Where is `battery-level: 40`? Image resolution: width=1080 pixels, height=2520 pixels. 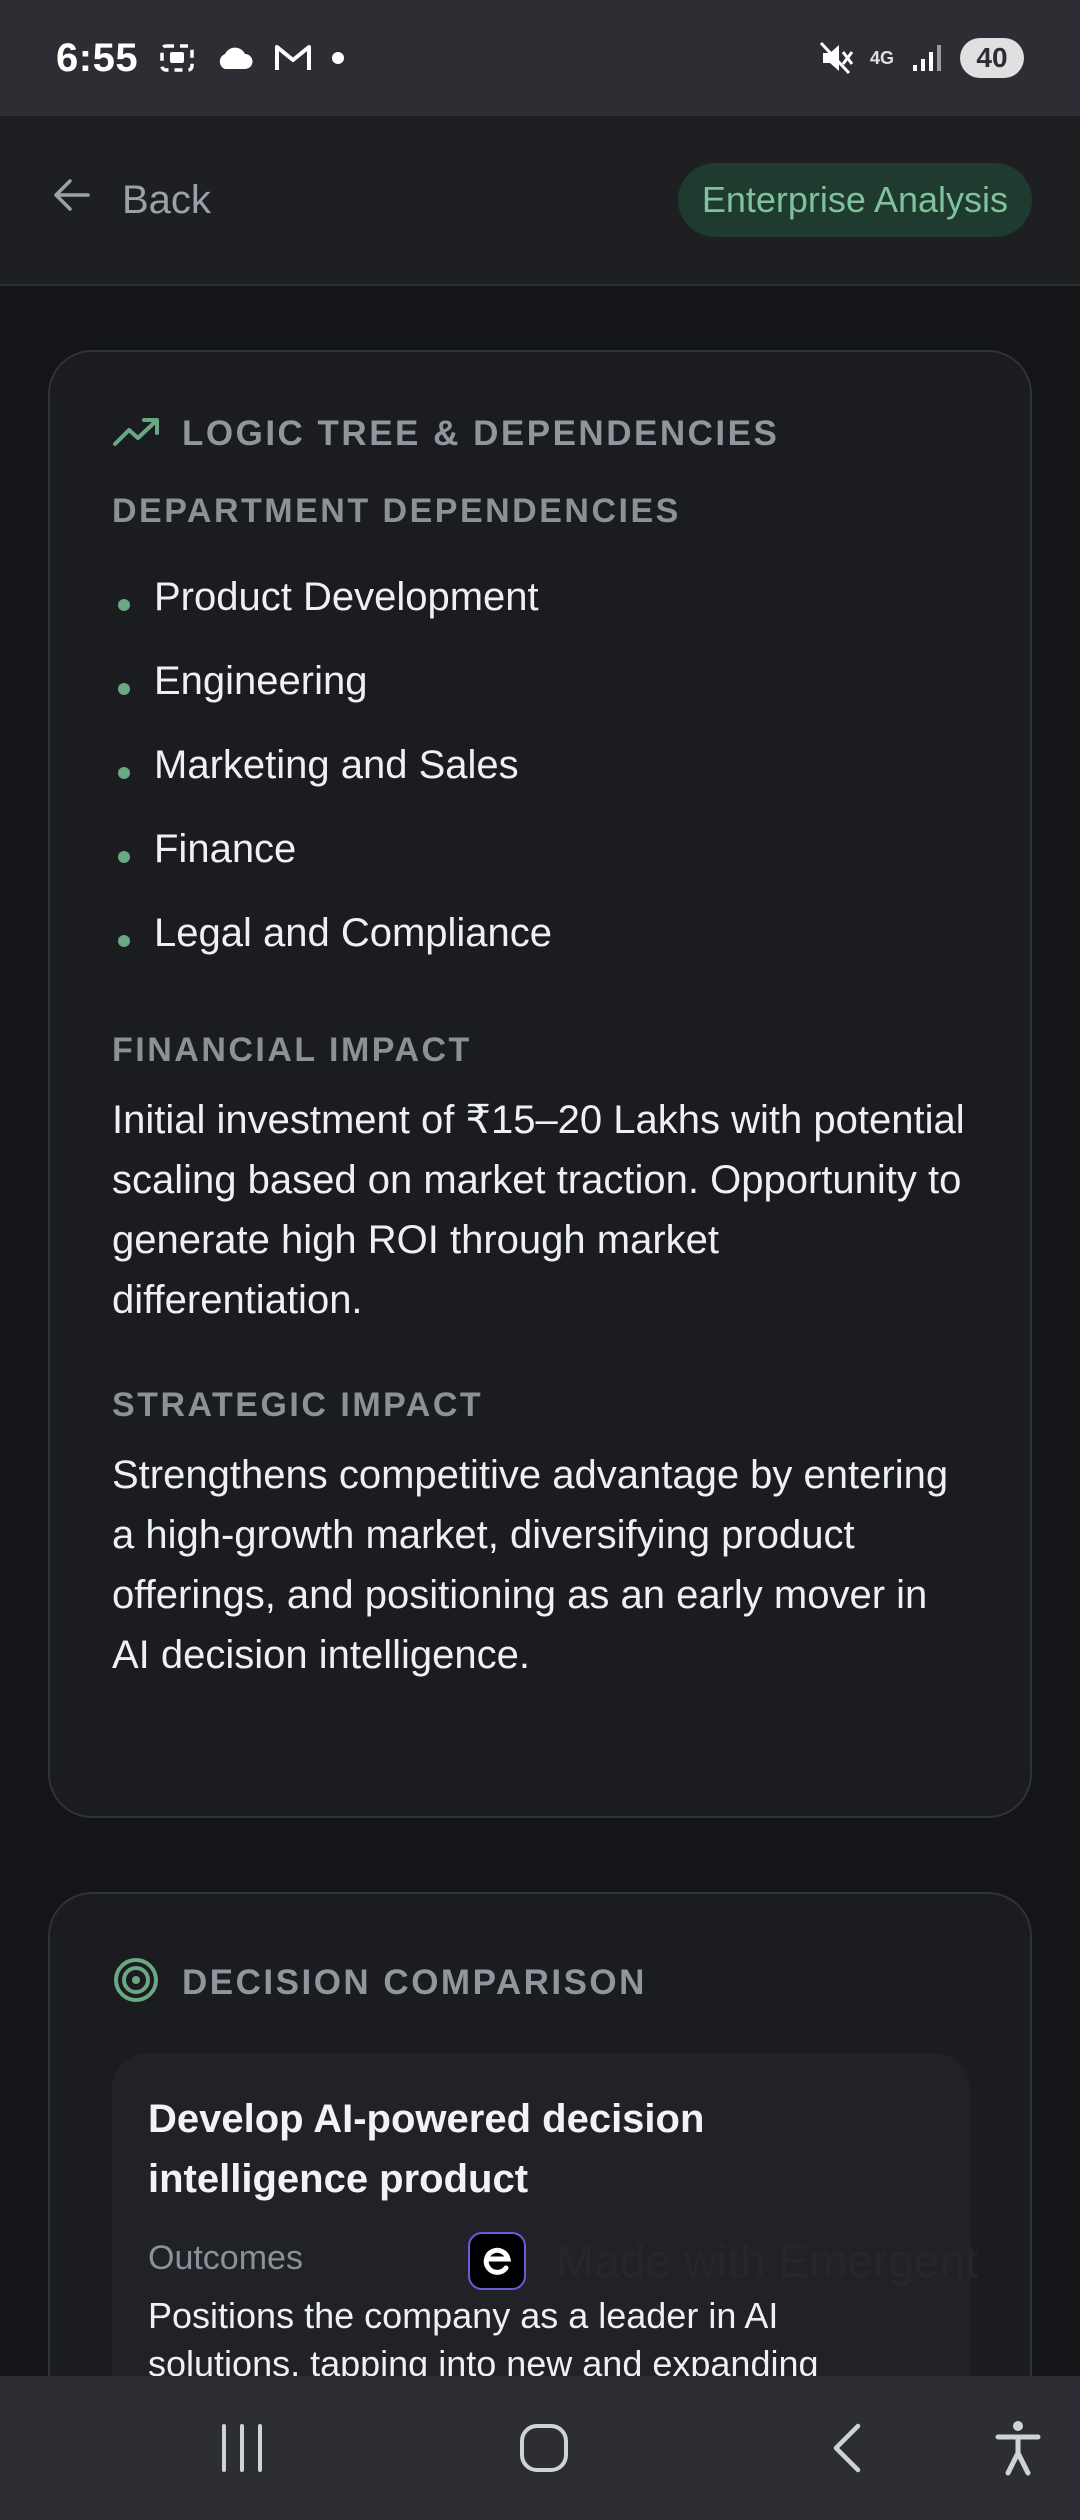
battery-level: 40 is located at coordinates (992, 58).